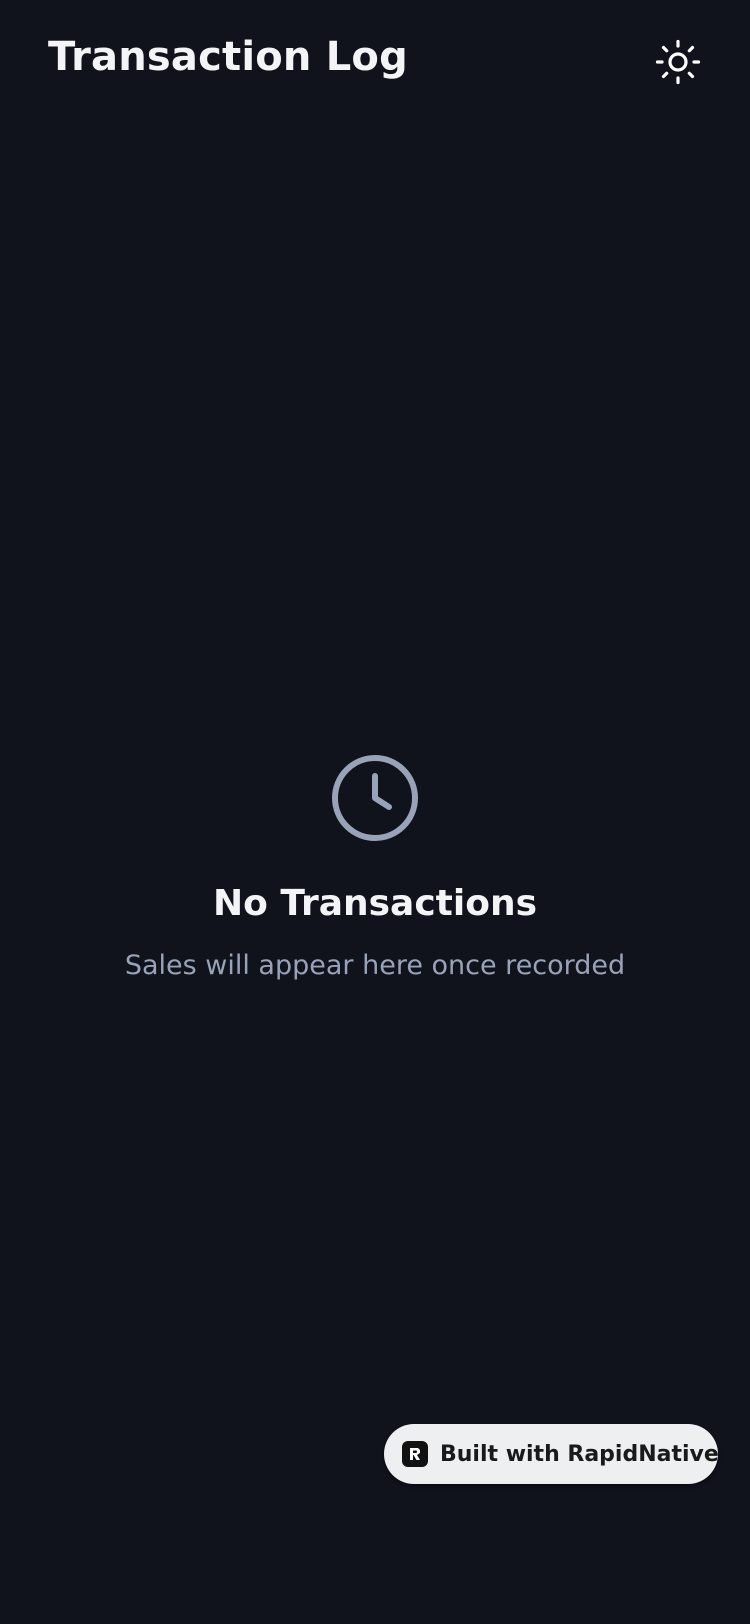  I want to click on badge-label: Built with RapidNative, so click(579, 1454).